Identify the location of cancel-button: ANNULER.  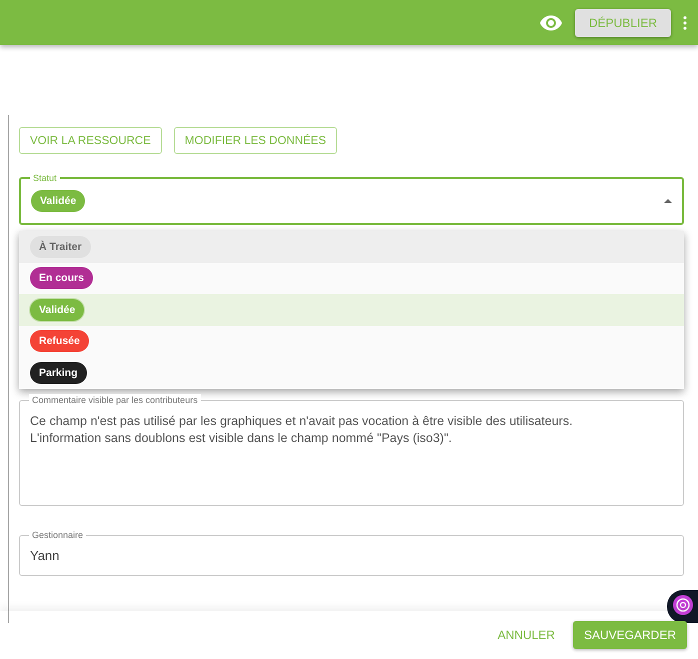
(526, 635).